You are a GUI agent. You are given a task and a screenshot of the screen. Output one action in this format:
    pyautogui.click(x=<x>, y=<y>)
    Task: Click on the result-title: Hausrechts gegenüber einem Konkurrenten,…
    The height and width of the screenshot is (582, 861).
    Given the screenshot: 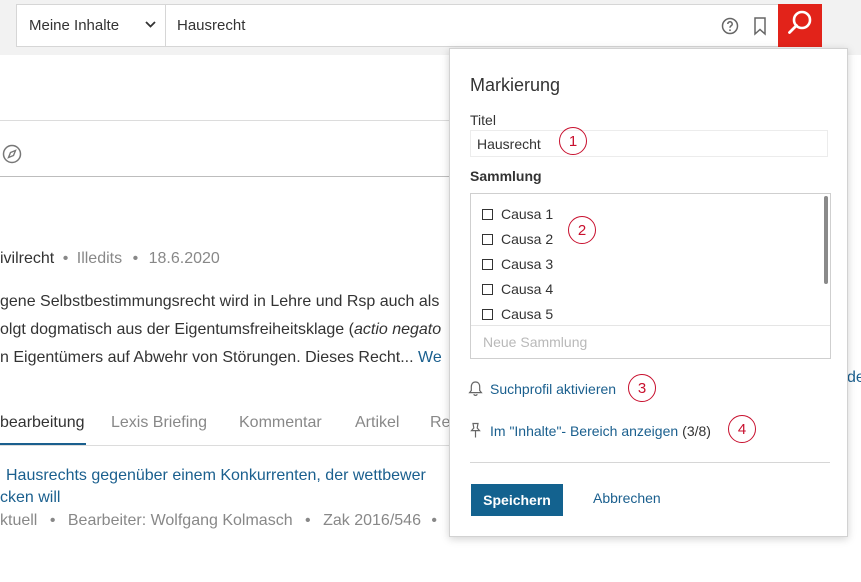 What is the action you would take?
    pyautogui.click(x=216, y=476)
    